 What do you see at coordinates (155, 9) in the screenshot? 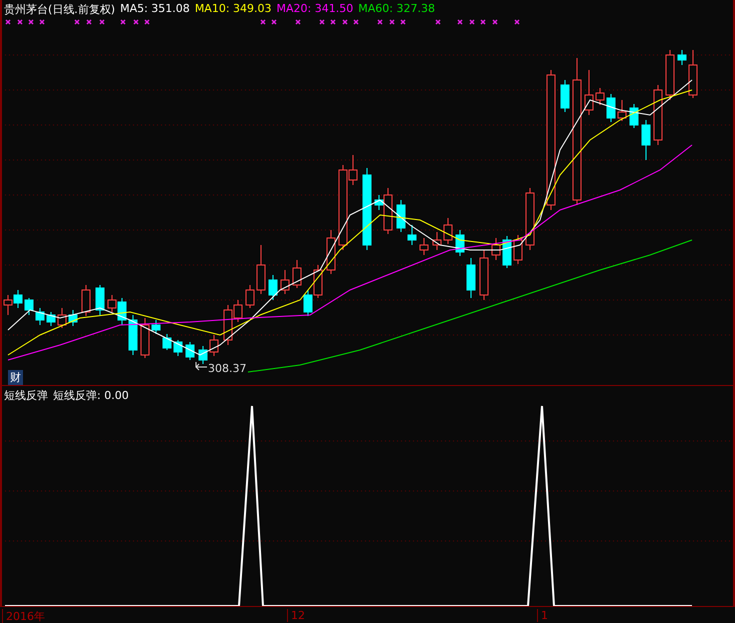
I see `moving-average-readout: MA5: 351.08` at bounding box center [155, 9].